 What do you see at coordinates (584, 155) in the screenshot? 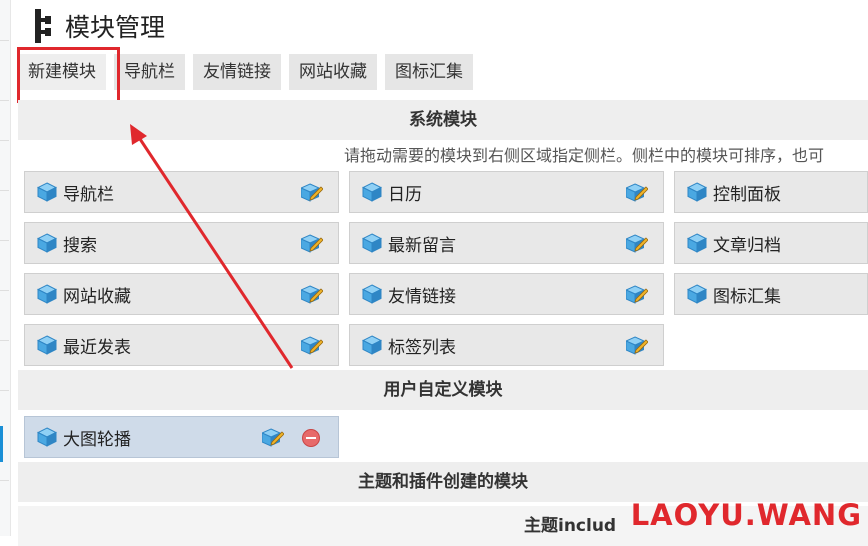
I see `drag-hint: 请拖动需要的模块到右侧区域指定侧栏。侧栏中的模块可排序，也可` at bounding box center [584, 155].